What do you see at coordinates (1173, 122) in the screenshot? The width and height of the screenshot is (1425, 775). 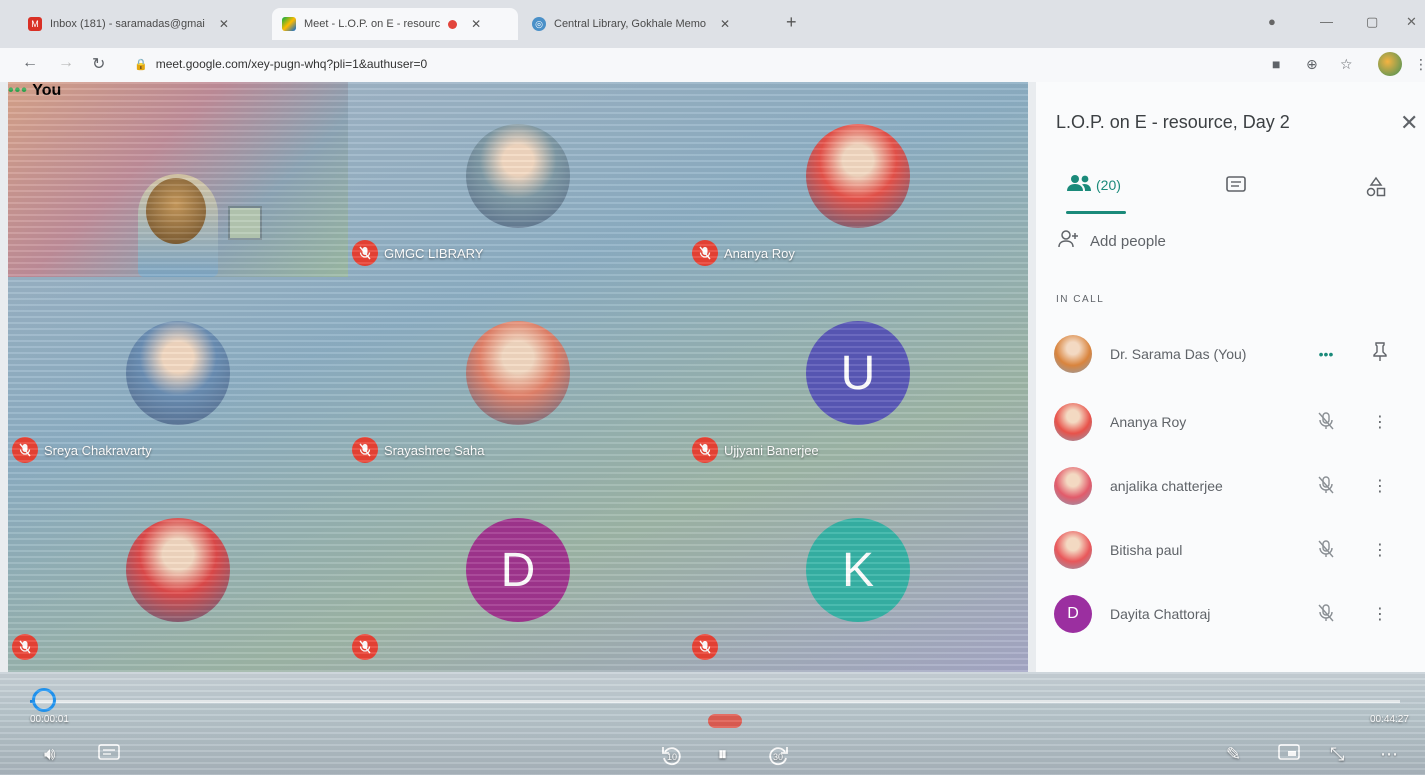 I see `meeting-title: L.O.P. on E - resource, Day 2` at bounding box center [1173, 122].